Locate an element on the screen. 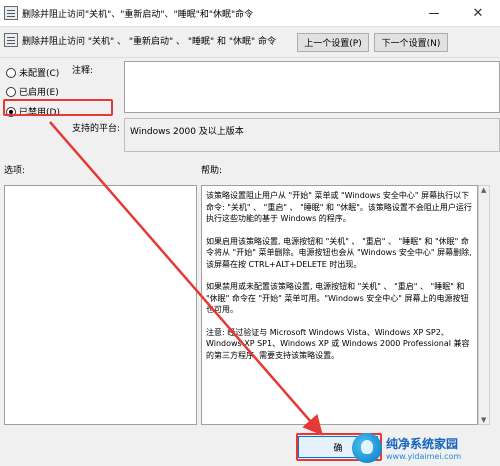 This screenshot has height=466, width=500. platform-field: Windows 2000 及以上版本 is located at coordinates (312, 135).